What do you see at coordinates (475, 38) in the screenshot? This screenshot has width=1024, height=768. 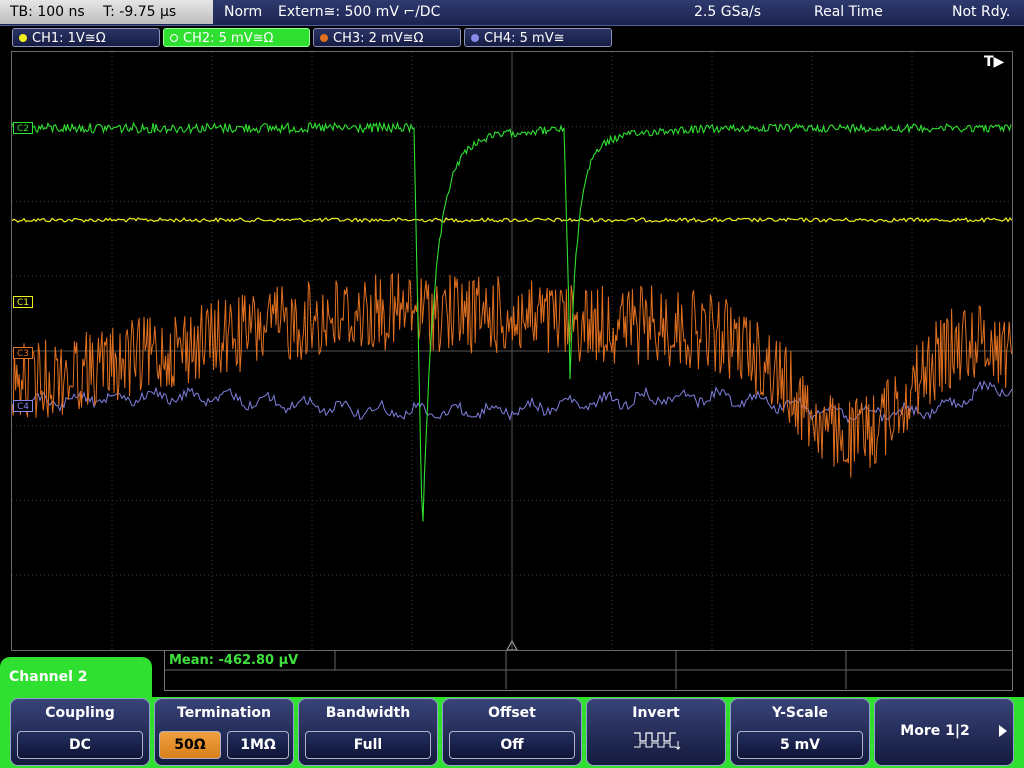 I see `channel-4-color-icon` at bounding box center [475, 38].